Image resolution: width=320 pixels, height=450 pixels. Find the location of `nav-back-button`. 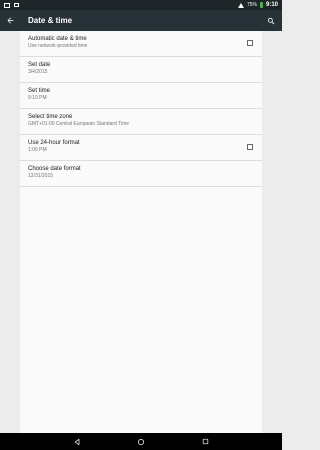

nav-back-button is located at coordinates (77, 442).